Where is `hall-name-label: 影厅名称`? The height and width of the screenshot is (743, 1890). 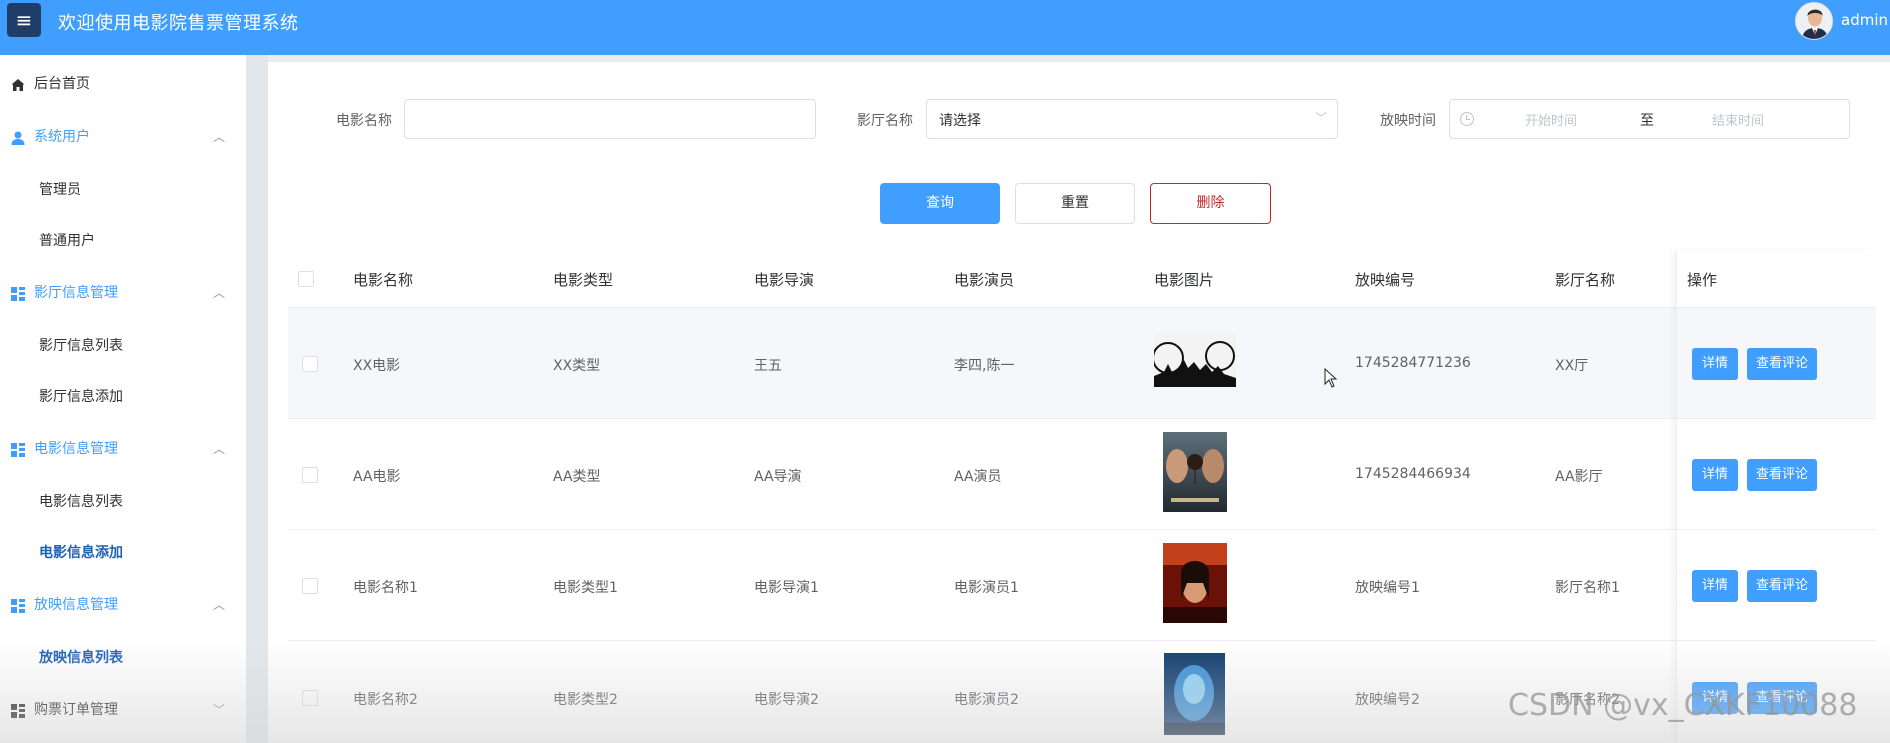
hall-name-label: 影厅名称 is located at coordinates (885, 121).